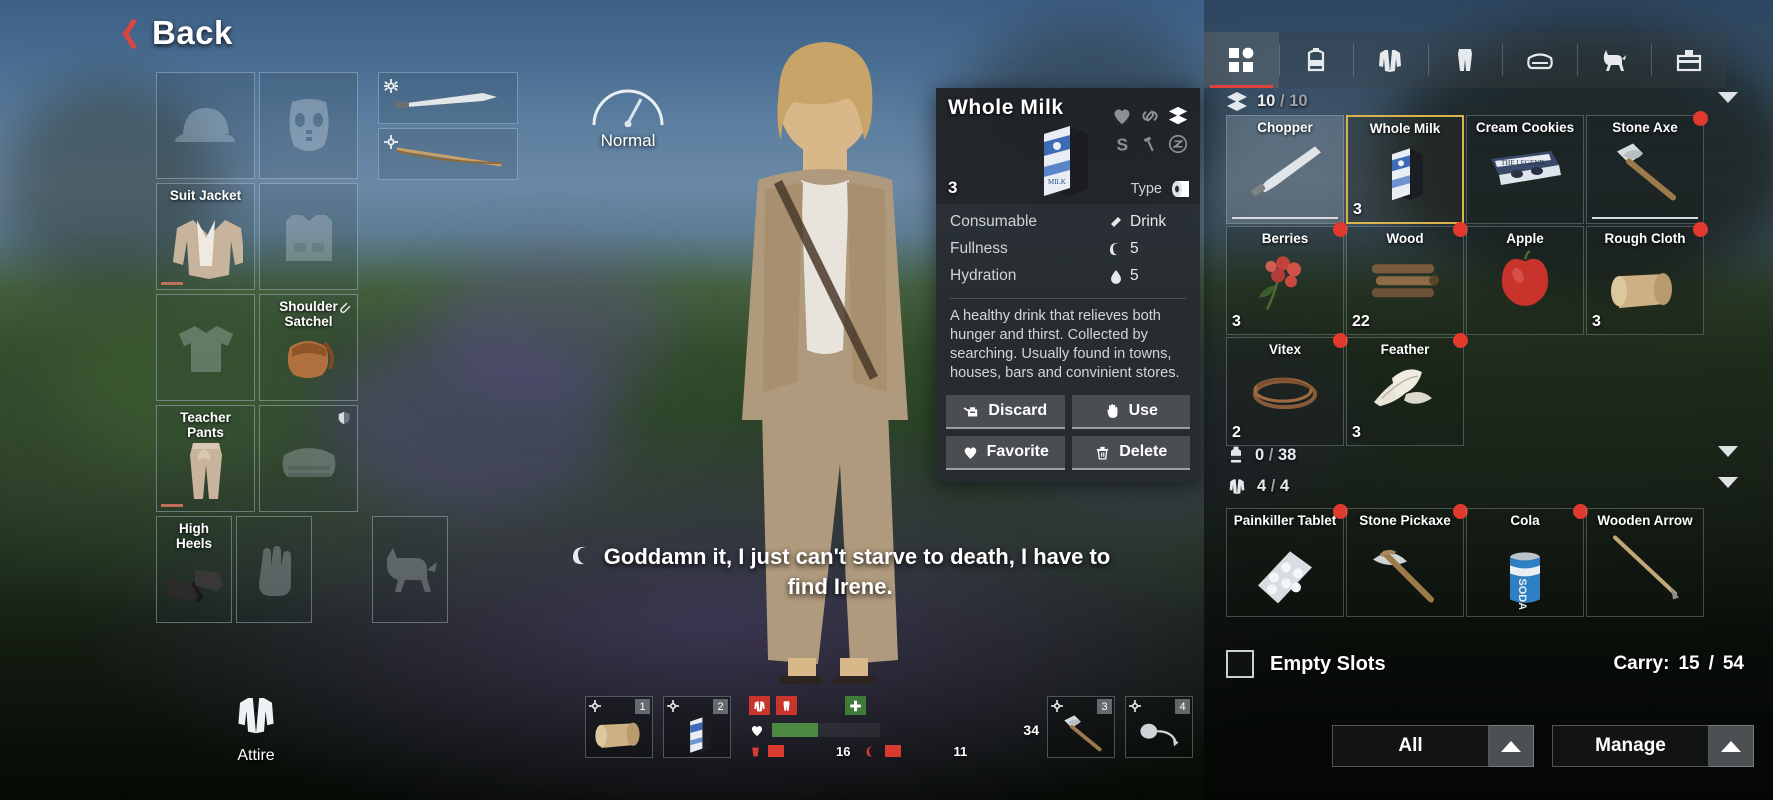 This screenshot has width=1773, height=800. Describe the element at coordinates (1525, 169) in the screenshot. I see `inventory-item-cream-cookies: Cream Cookies THE LEGEND` at that location.